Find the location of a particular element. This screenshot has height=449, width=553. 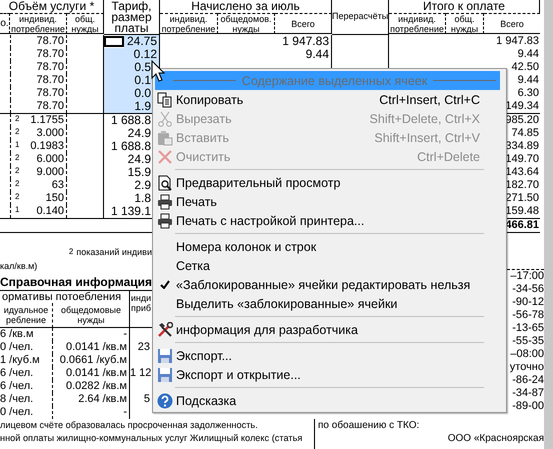

table-cell: 63 is located at coordinates (58, 185).